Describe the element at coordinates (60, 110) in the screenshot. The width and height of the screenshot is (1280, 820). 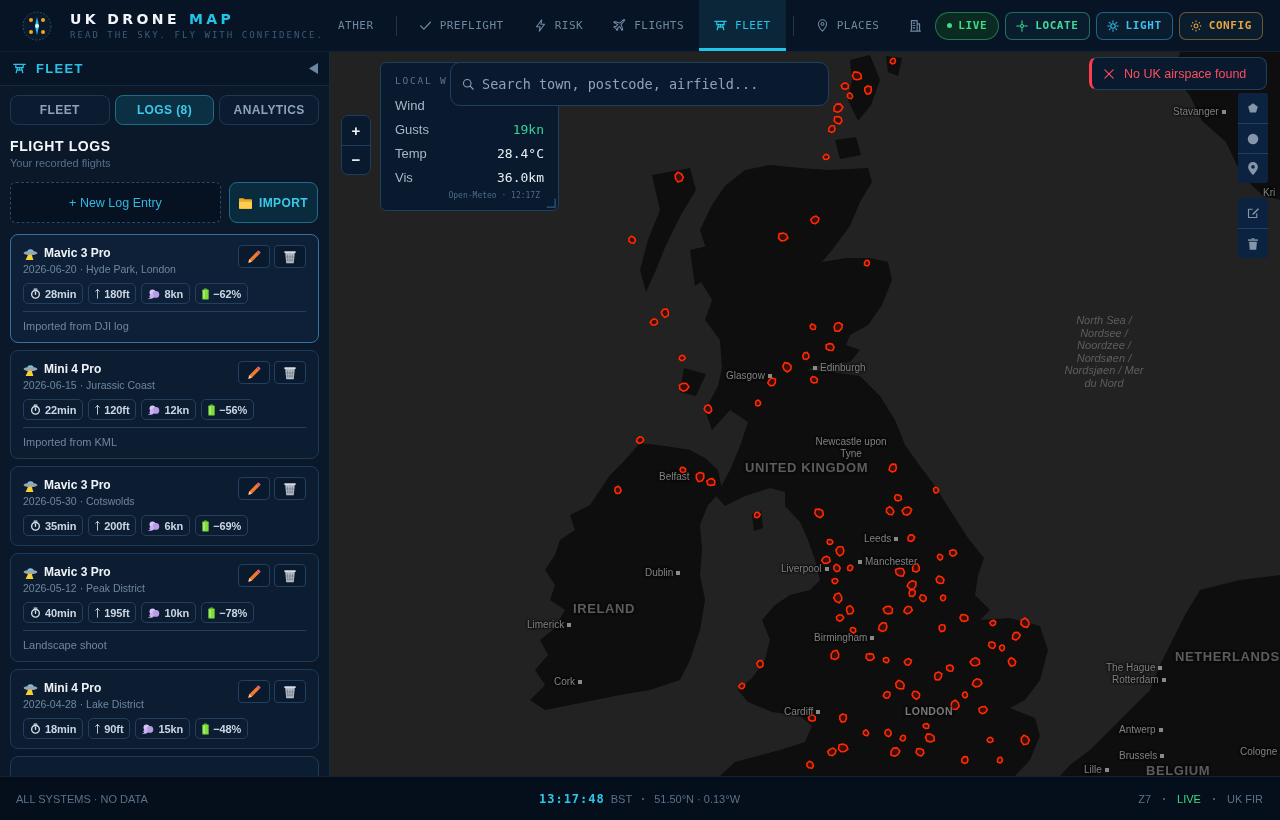
I see `sidebar-tab: FLEET` at that location.